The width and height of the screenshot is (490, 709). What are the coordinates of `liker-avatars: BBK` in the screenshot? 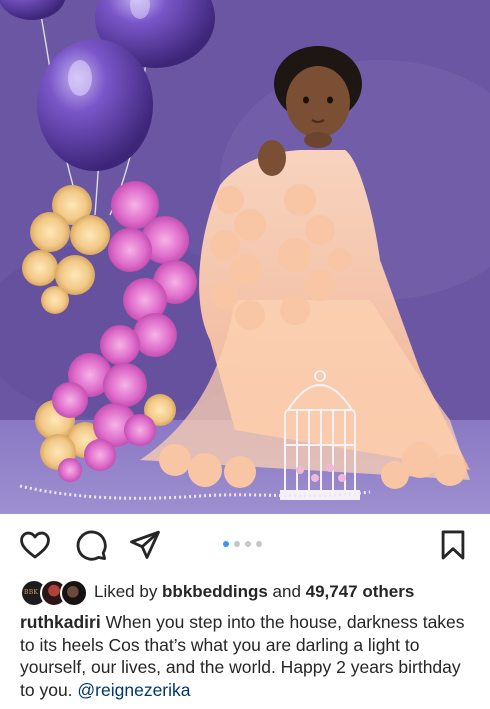 It's located at (54, 593).